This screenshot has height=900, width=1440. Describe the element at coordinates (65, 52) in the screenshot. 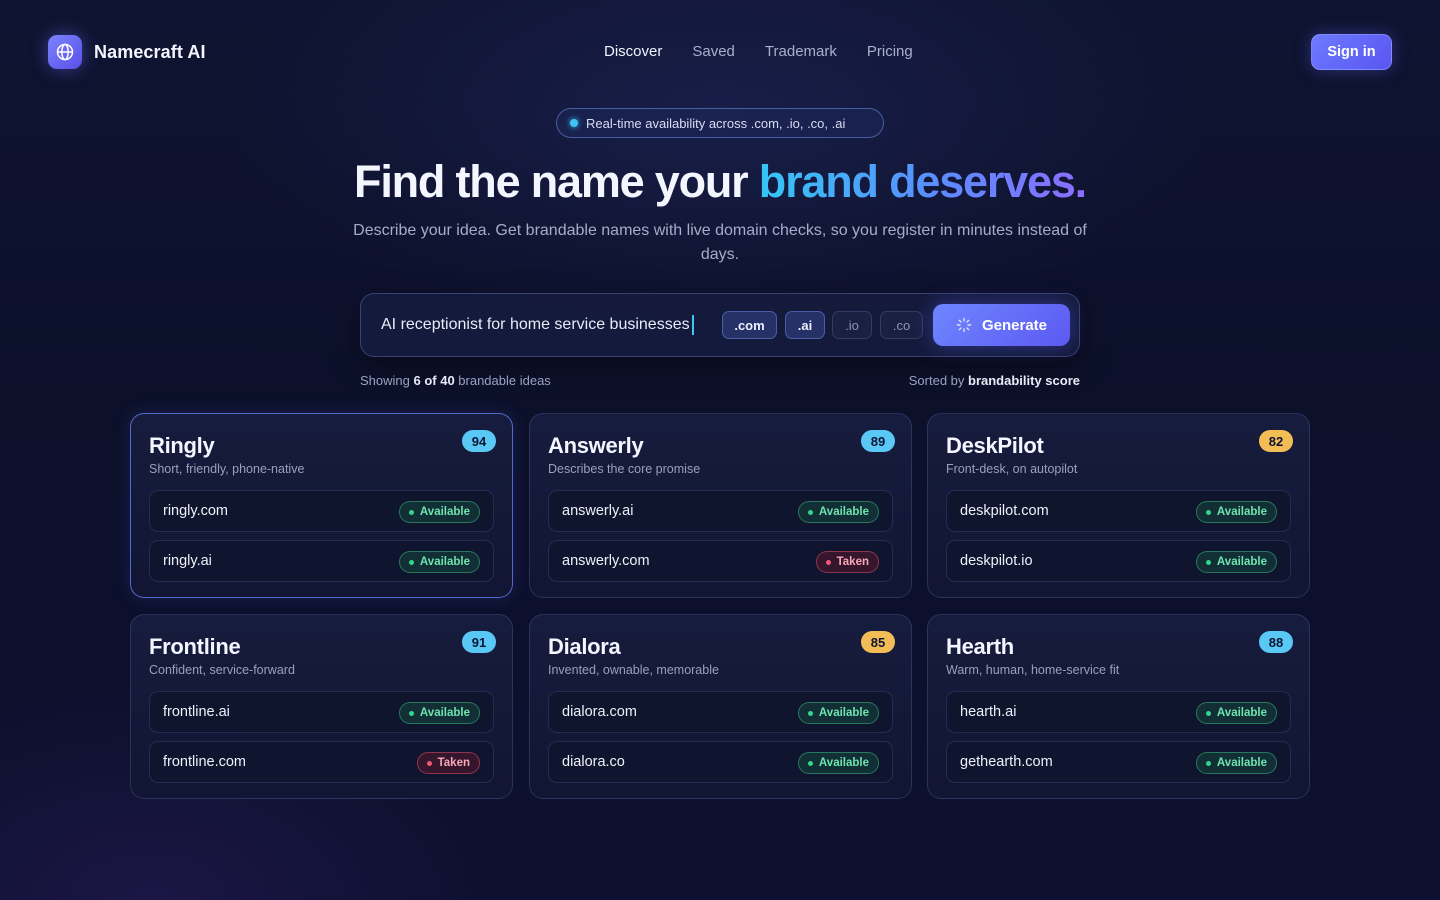

I see `globe-icon` at that location.